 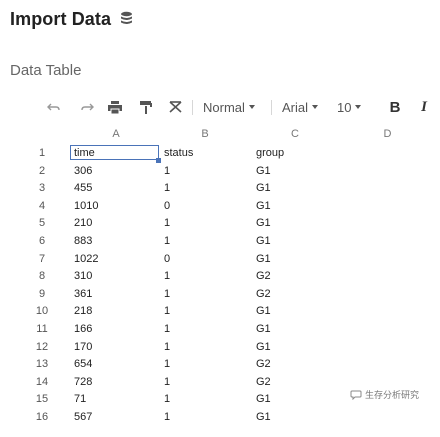 I want to click on row-number: 2, so click(x=42, y=171).